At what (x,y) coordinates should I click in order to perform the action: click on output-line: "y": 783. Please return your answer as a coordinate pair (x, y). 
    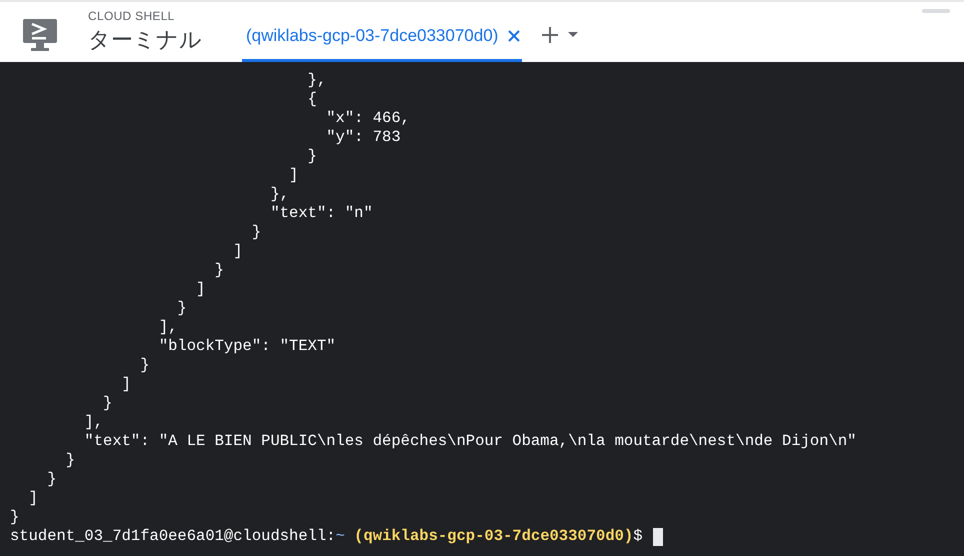
    Looking at the image, I should click on (363, 137).